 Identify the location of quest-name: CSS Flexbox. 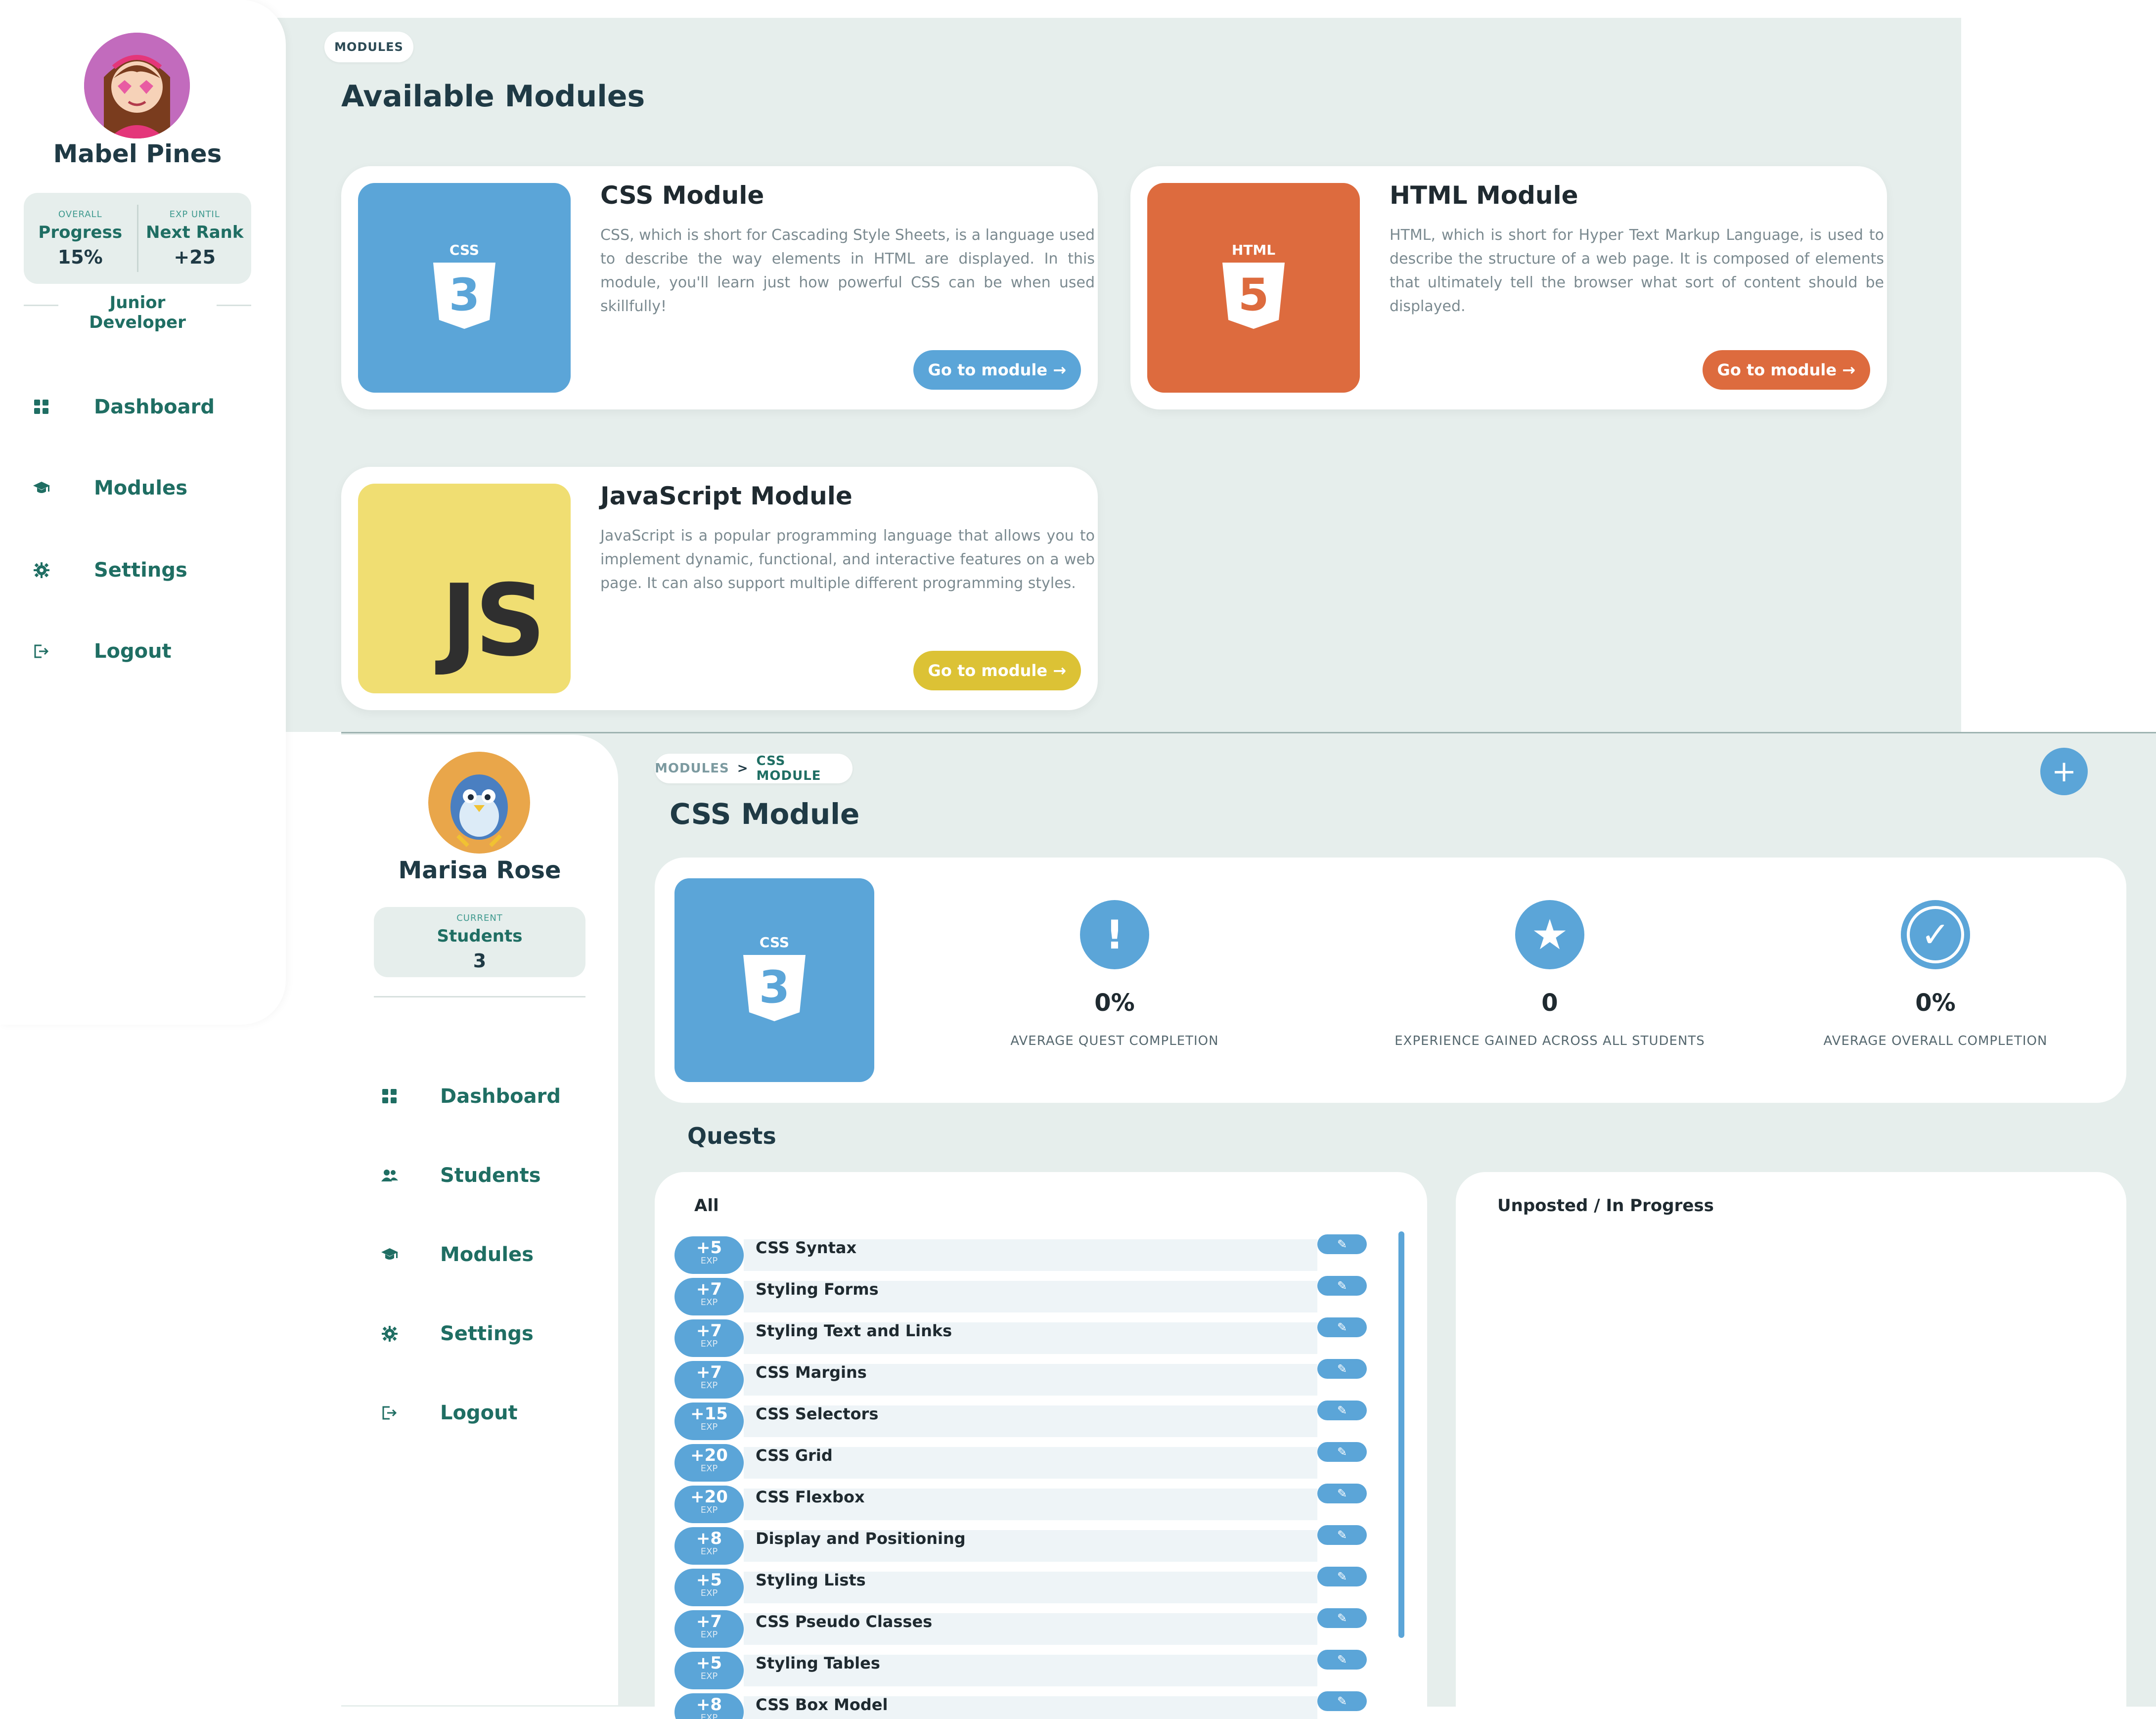
(810, 1497).